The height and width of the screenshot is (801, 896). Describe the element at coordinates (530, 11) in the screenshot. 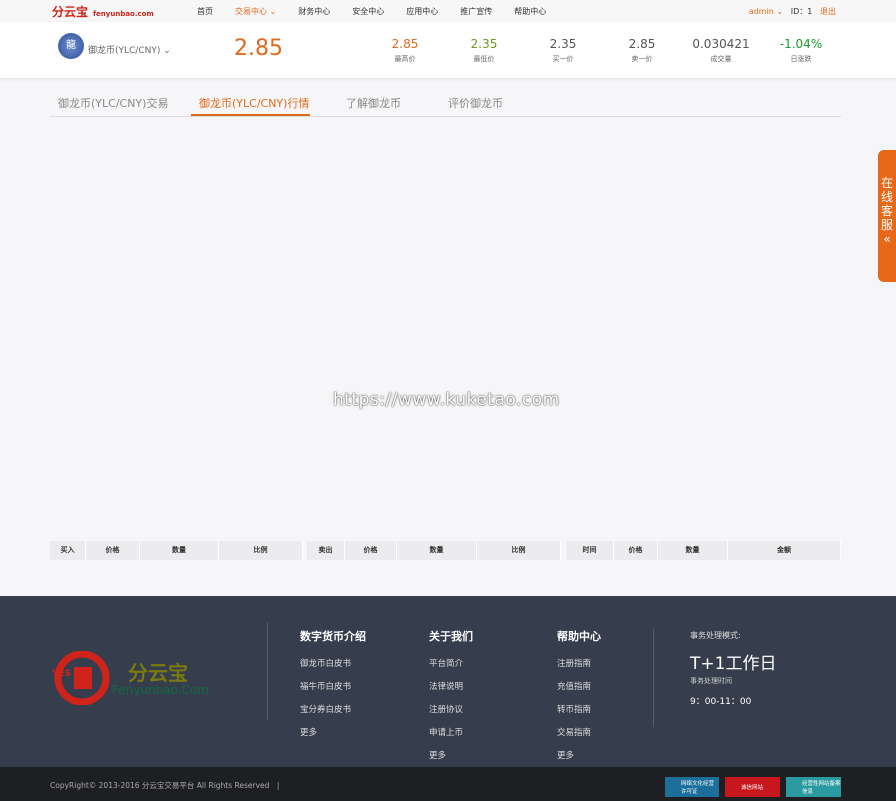

I see `nav-help: 帮助中心` at that location.